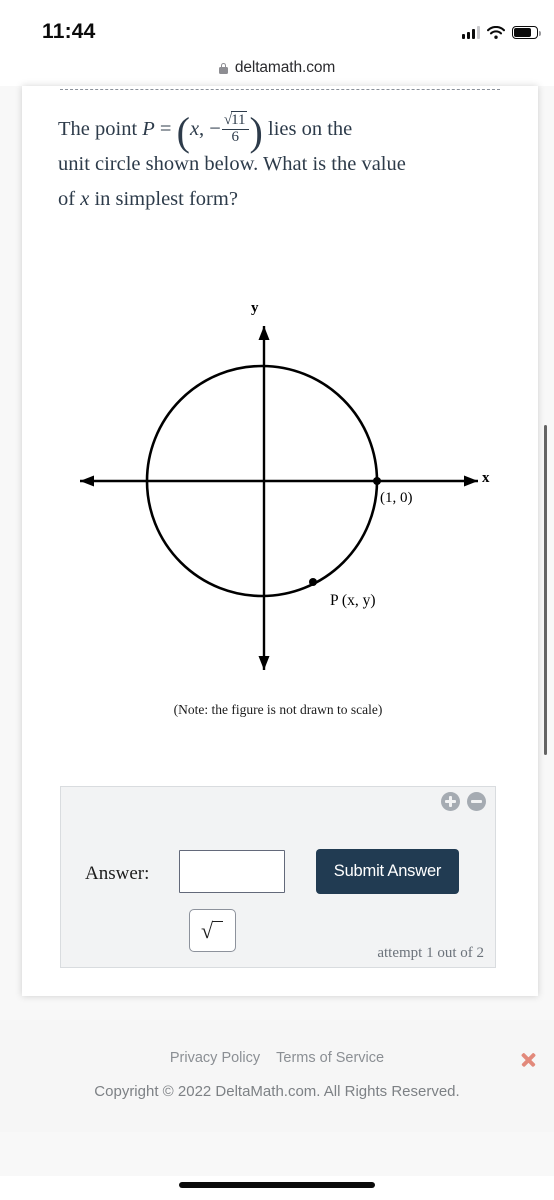 Image resolution: width=554 pixels, height=1200 pixels. Describe the element at coordinates (163, 199) in the screenshot. I see `question-line3-b: in simplest form?` at that location.